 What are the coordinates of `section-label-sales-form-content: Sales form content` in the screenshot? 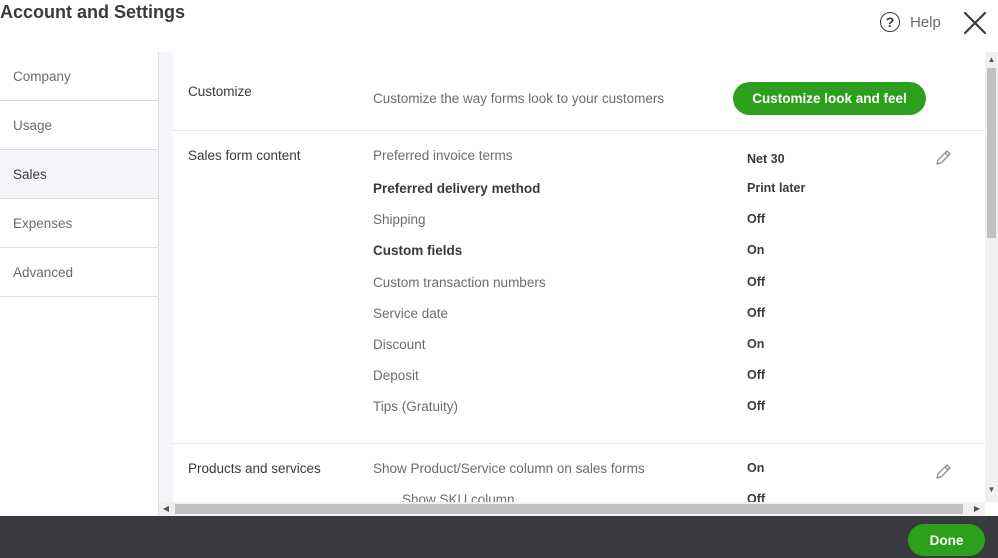 It's located at (244, 155).